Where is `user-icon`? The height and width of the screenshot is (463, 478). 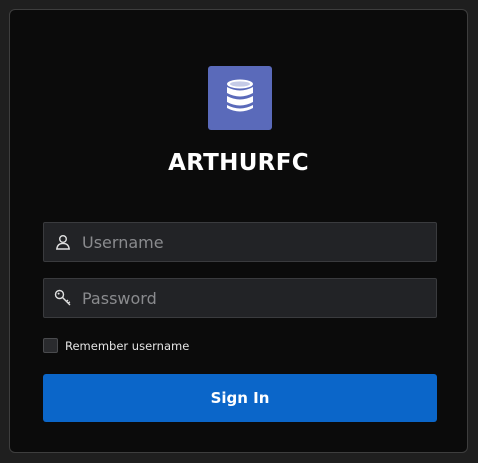 user-icon is located at coordinates (63, 242).